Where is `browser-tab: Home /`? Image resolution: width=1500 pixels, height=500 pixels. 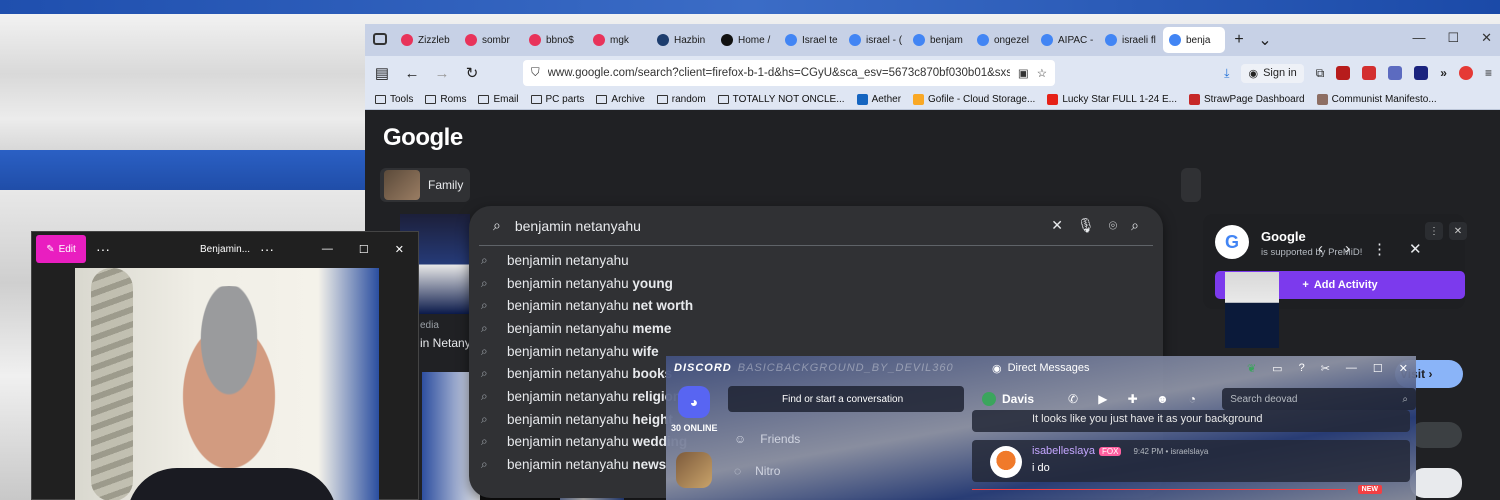
browser-tab: Home / is located at coordinates (746, 40).